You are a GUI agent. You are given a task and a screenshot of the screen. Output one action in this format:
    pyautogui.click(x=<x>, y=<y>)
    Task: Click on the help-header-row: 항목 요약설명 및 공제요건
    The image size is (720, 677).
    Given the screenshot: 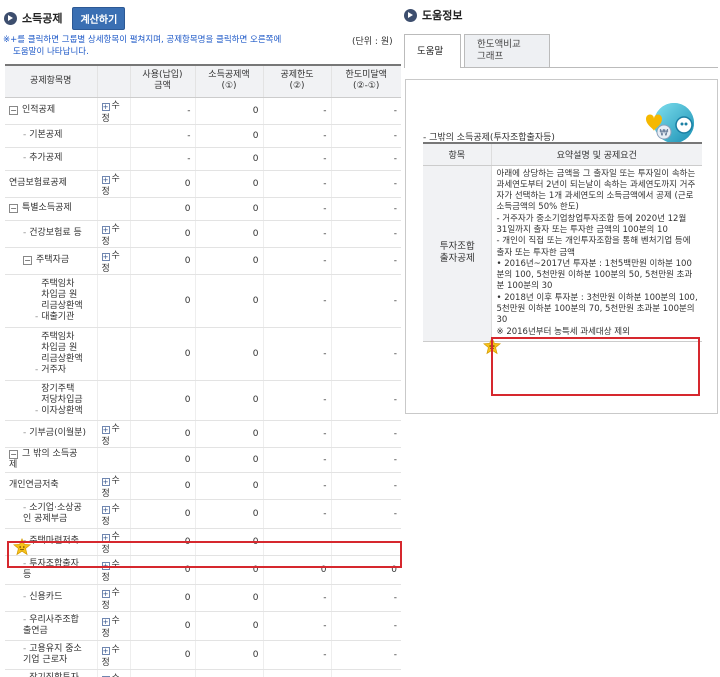 What is the action you would take?
    pyautogui.click(x=562, y=154)
    